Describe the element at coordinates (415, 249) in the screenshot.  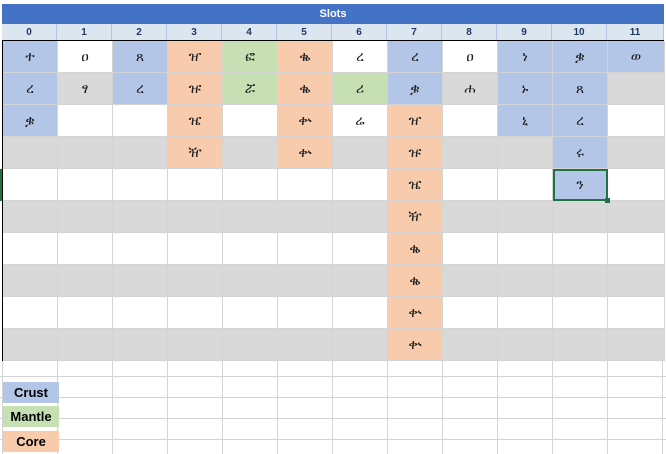
I see `grid-cell-r6-c7: ቈ` at that location.